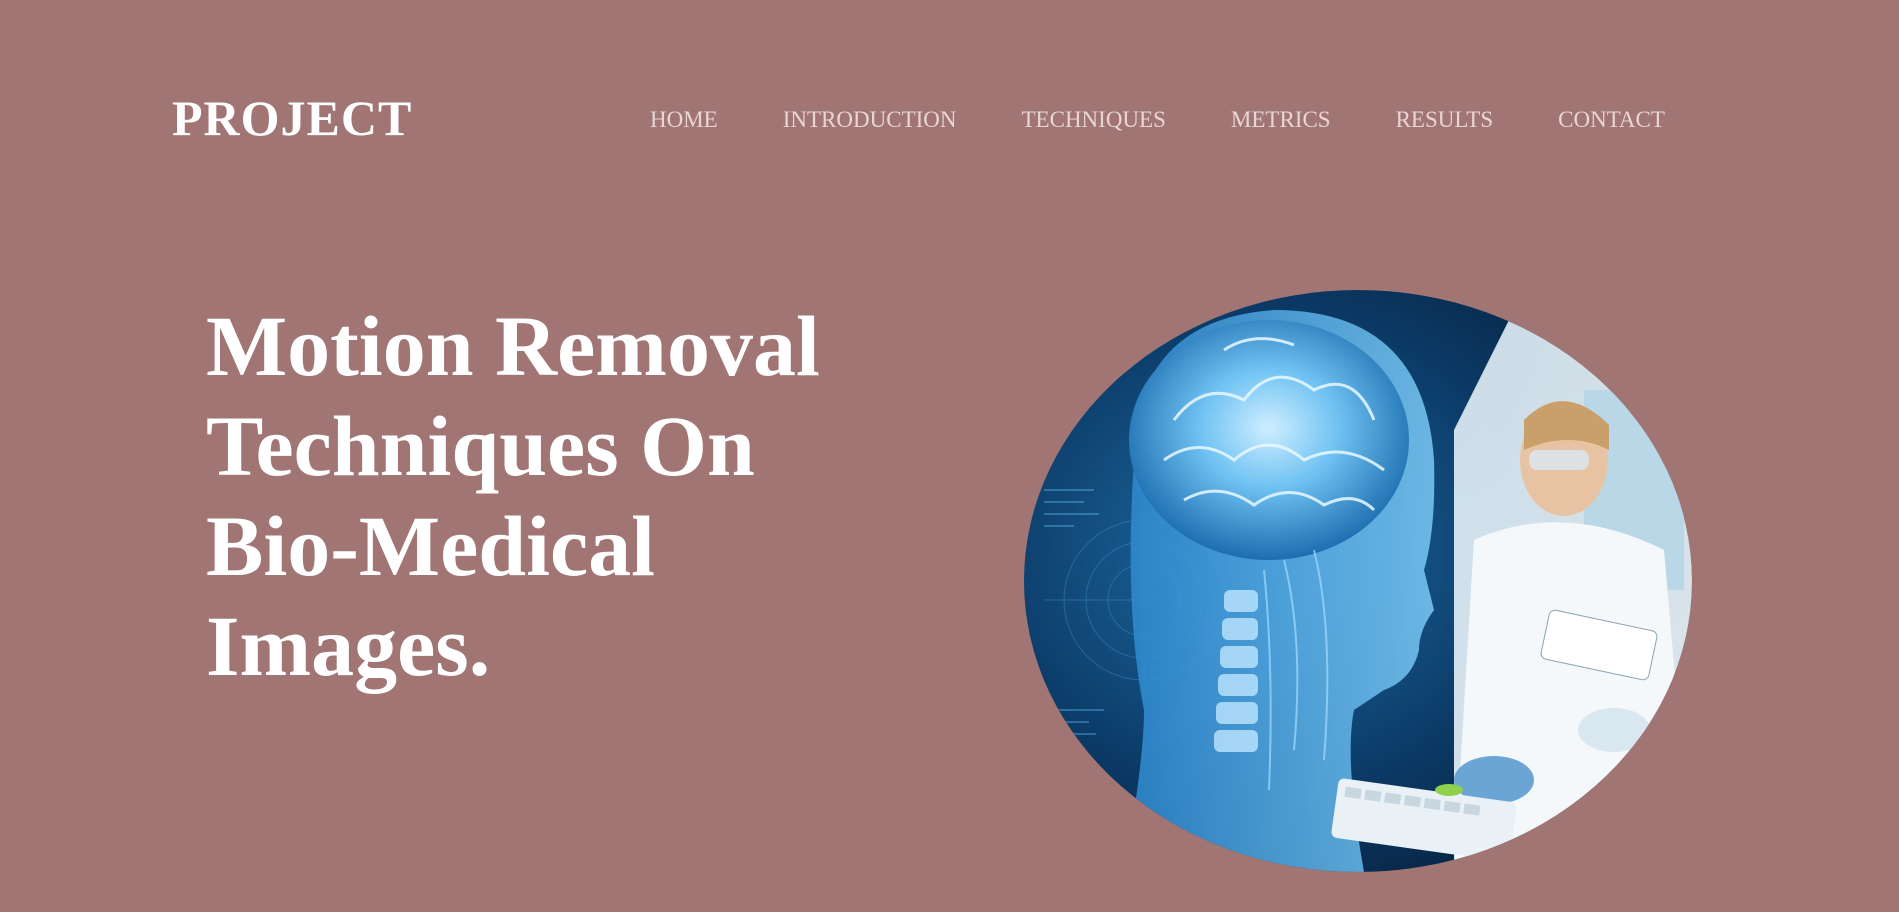 This screenshot has height=912, width=1899. What do you see at coordinates (1281, 120) in the screenshot?
I see `nav-link-metrics: METRICS` at bounding box center [1281, 120].